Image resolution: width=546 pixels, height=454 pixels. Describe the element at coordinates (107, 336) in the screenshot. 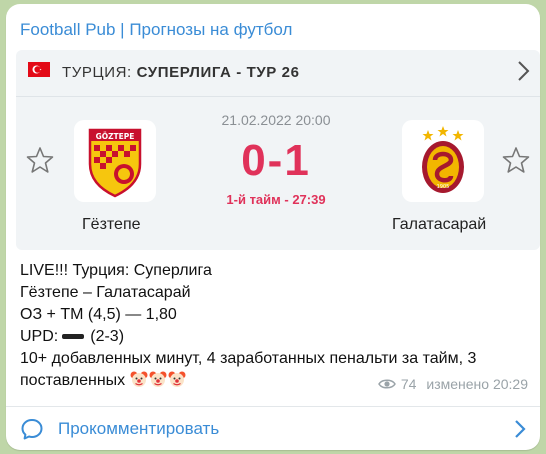

I see `update-value: (2-3)` at that location.